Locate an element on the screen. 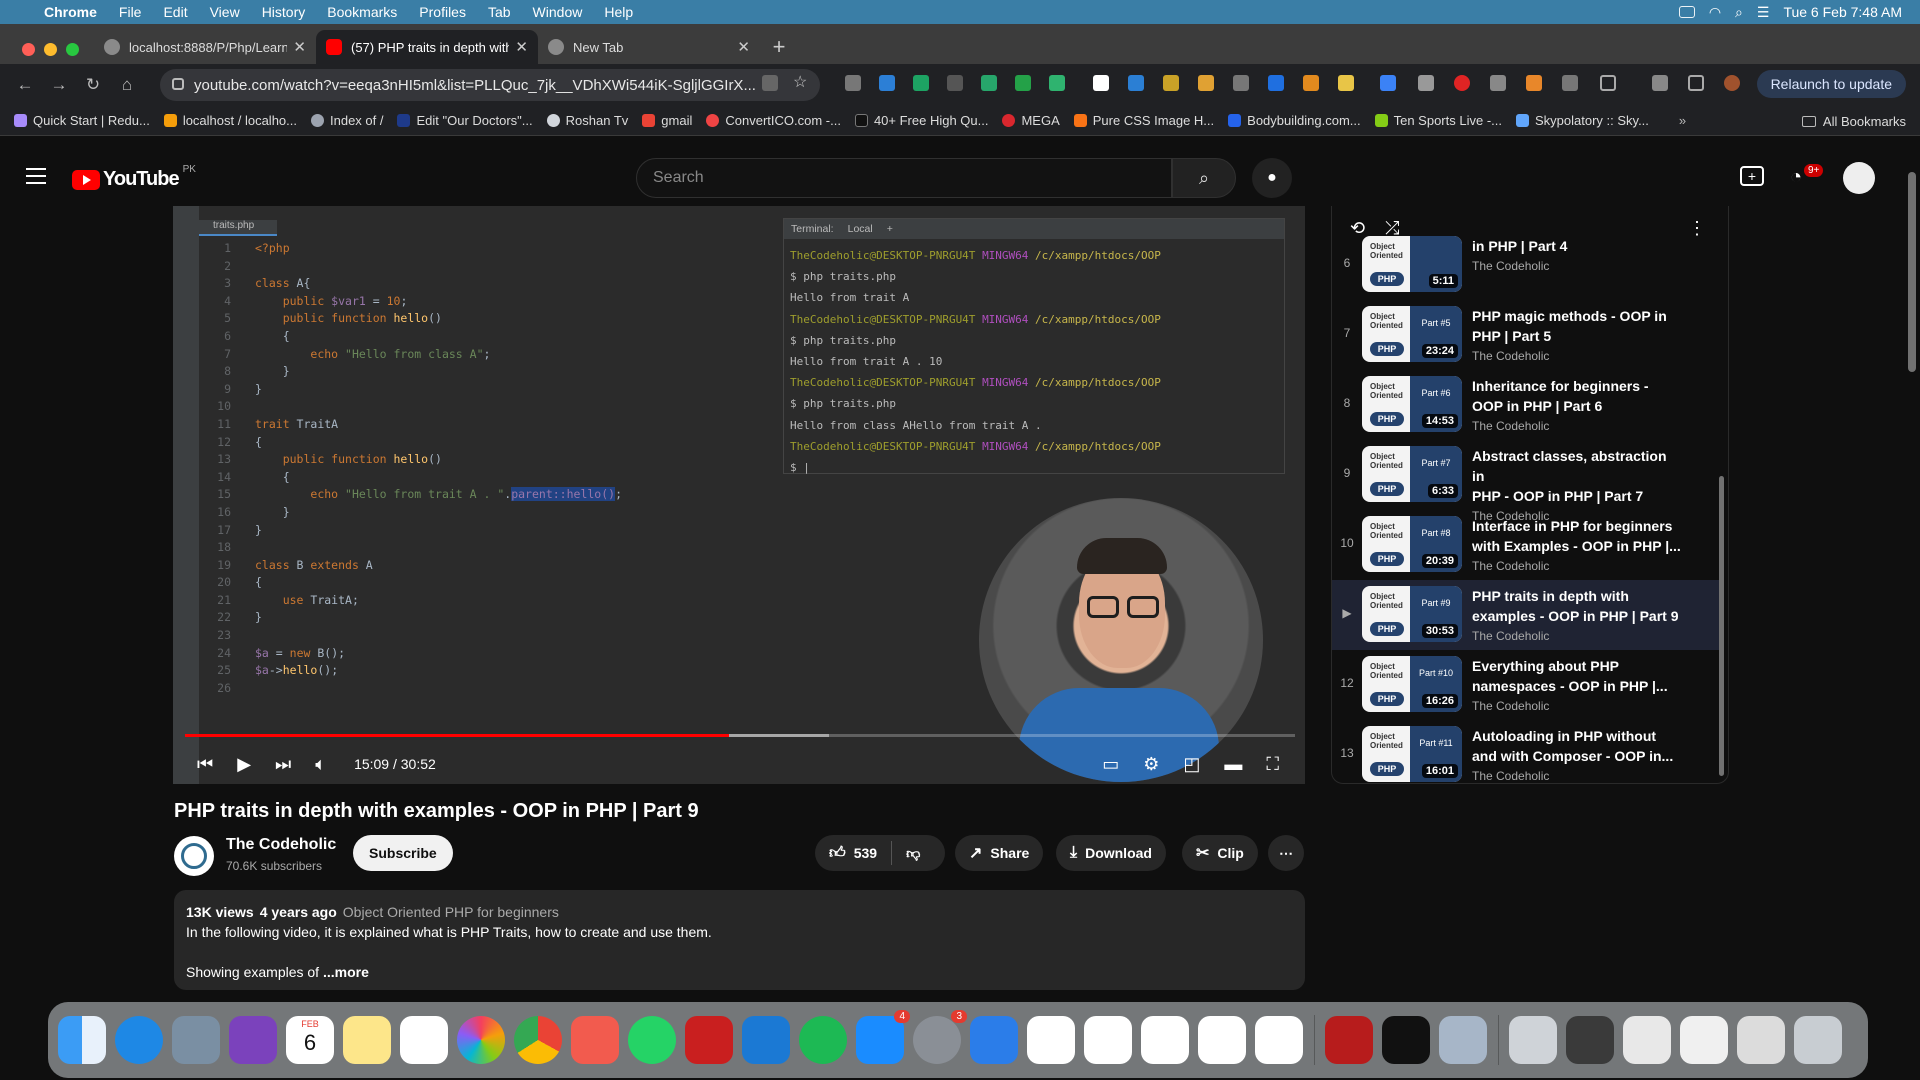 The height and width of the screenshot is (1080, 1920). notes-icon is located at coordinates (367, 1040).